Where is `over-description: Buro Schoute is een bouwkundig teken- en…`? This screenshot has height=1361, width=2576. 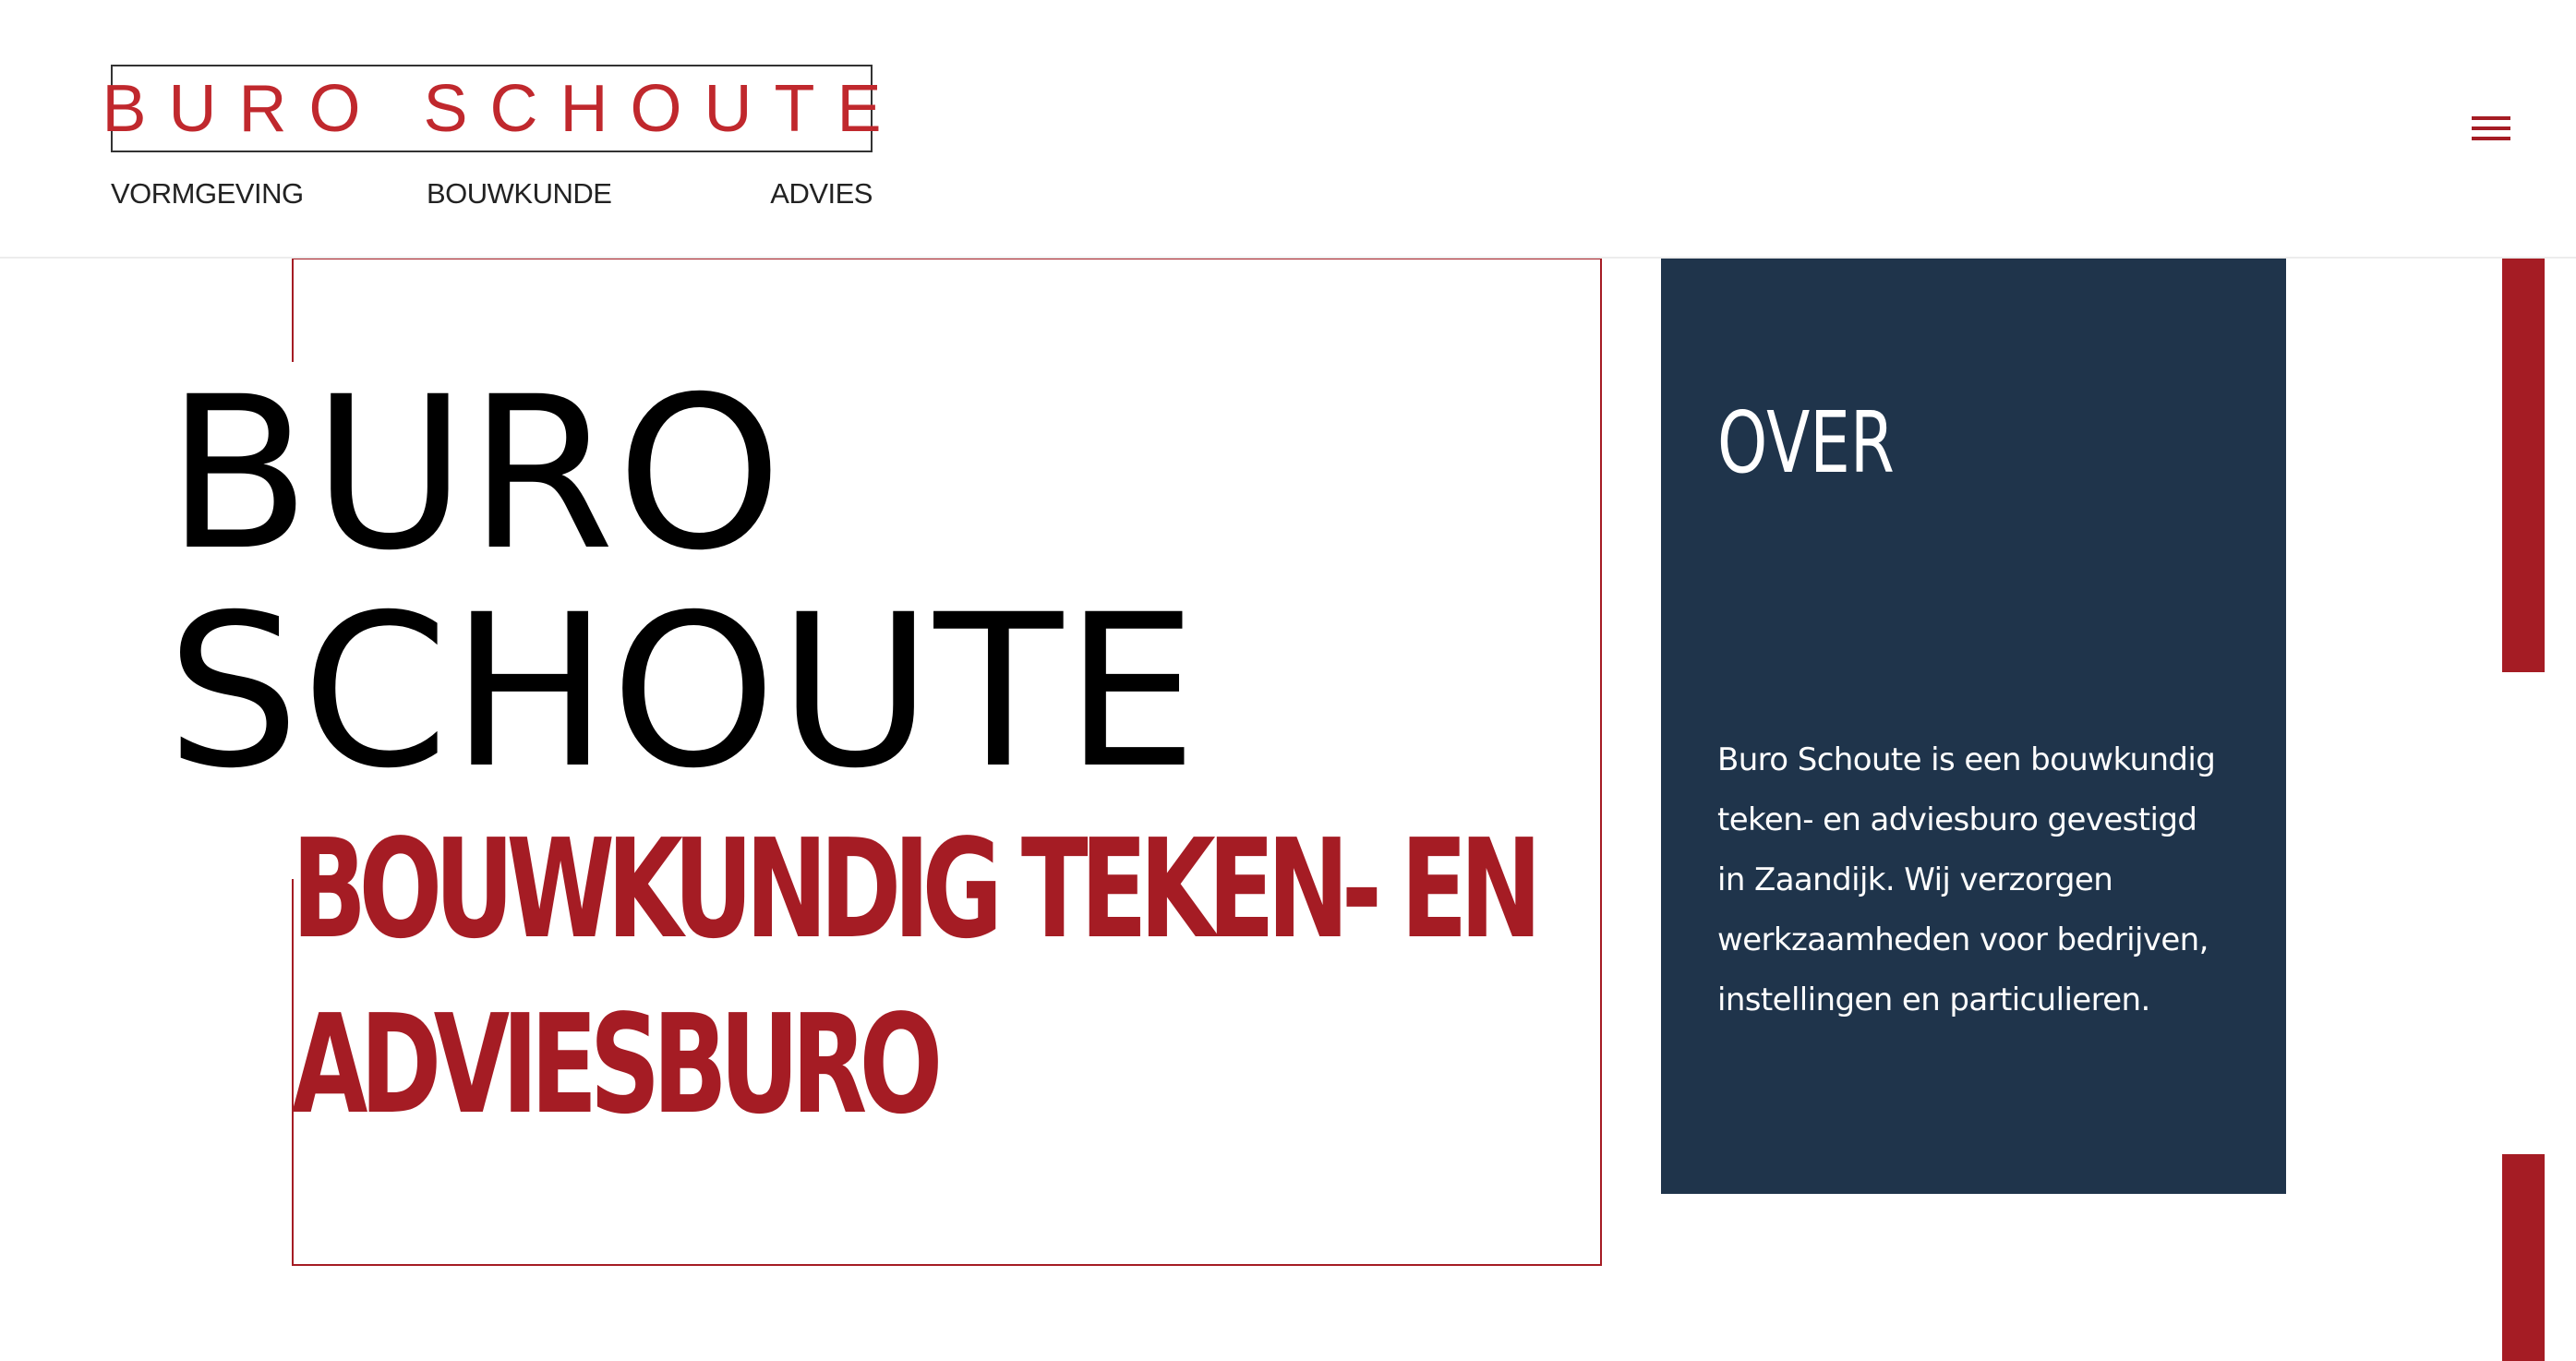
over-description: Buro Schoute is een bouwkundig teken- en… is located at coordinates (1985, 880).